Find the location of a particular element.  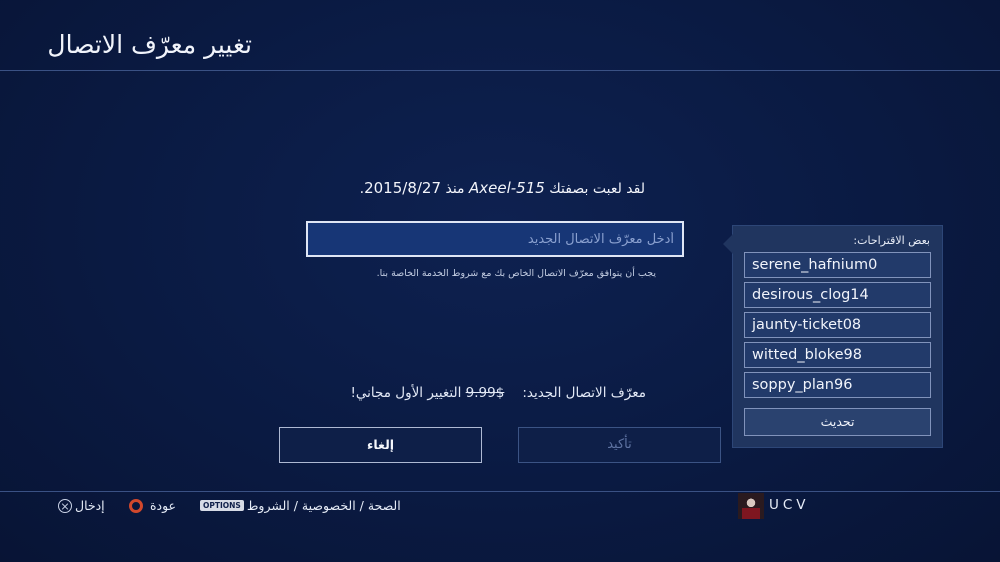

user-avatar is located at coordinates (751, 506).